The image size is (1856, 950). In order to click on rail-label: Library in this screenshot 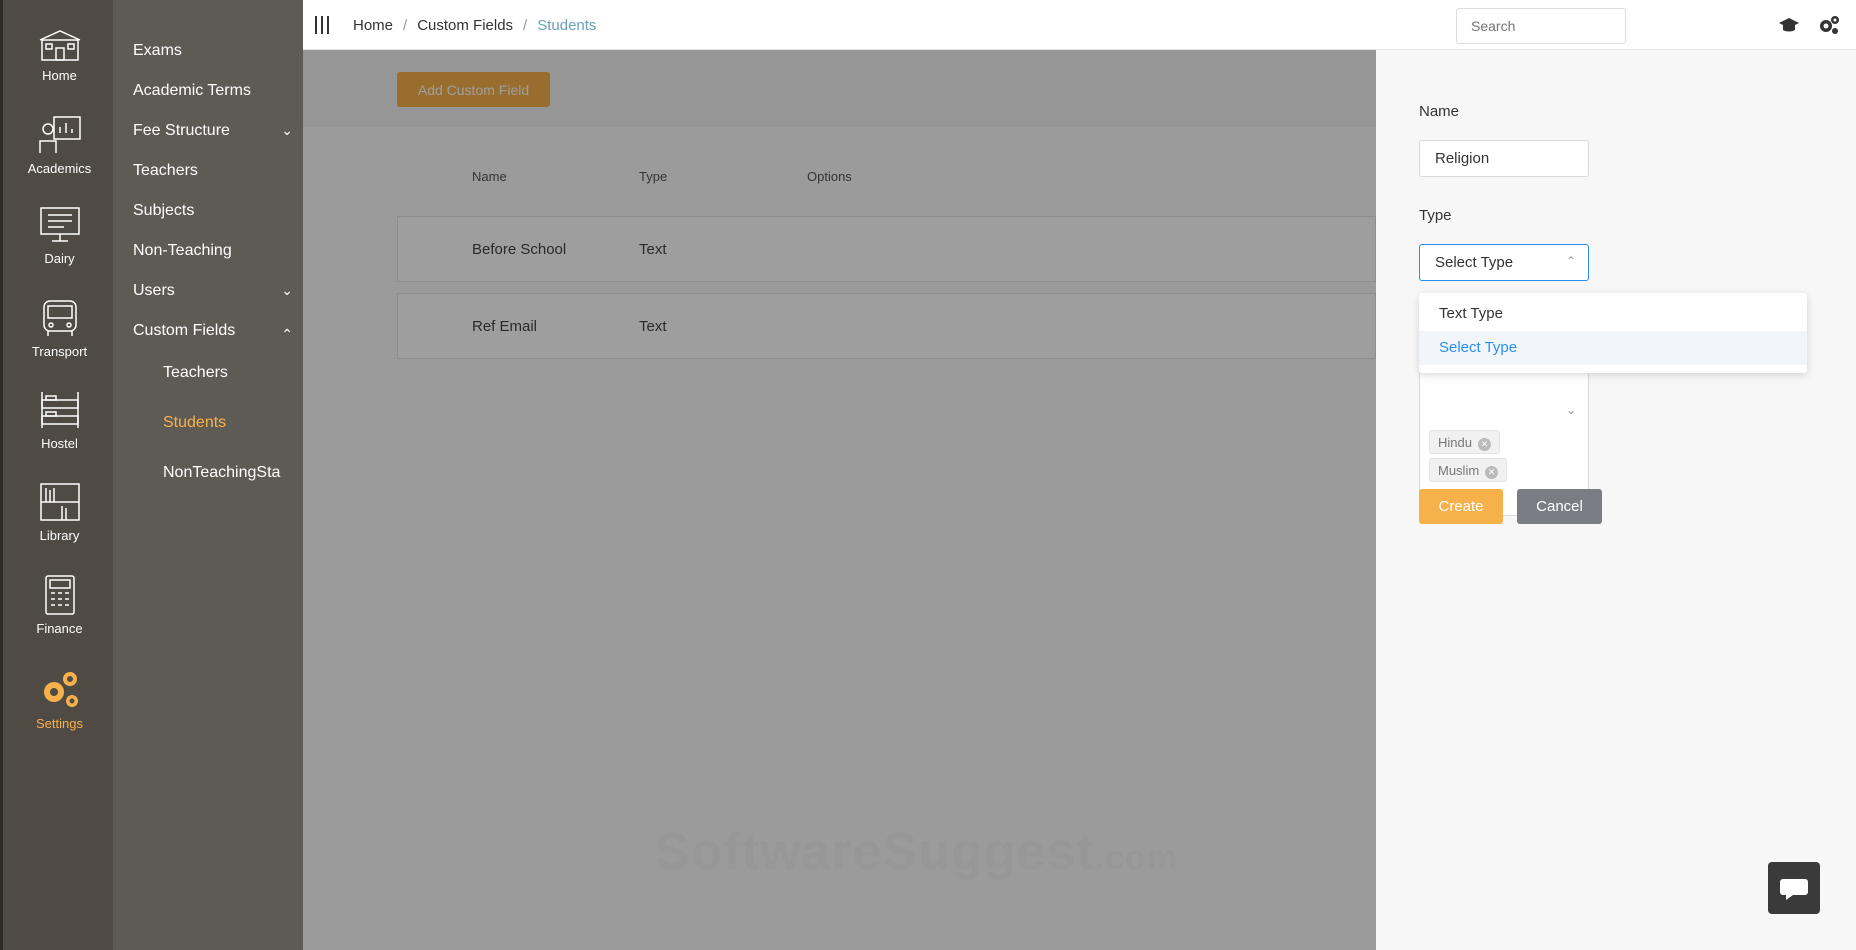, I will do `click(59, 535)`.